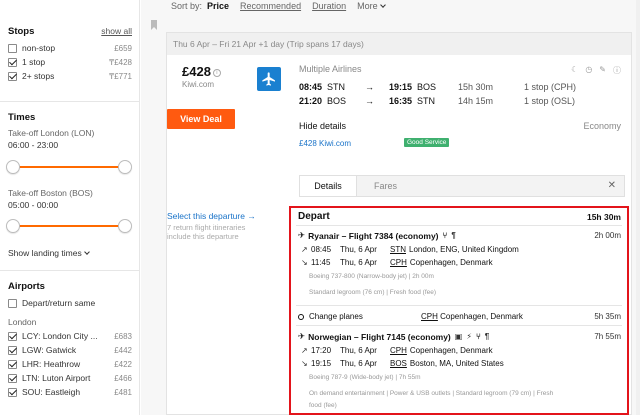 The image size is (640, 415). Describe the element at coordinates (638, 207) in the screenshot. I see `scrollbar` at that location.